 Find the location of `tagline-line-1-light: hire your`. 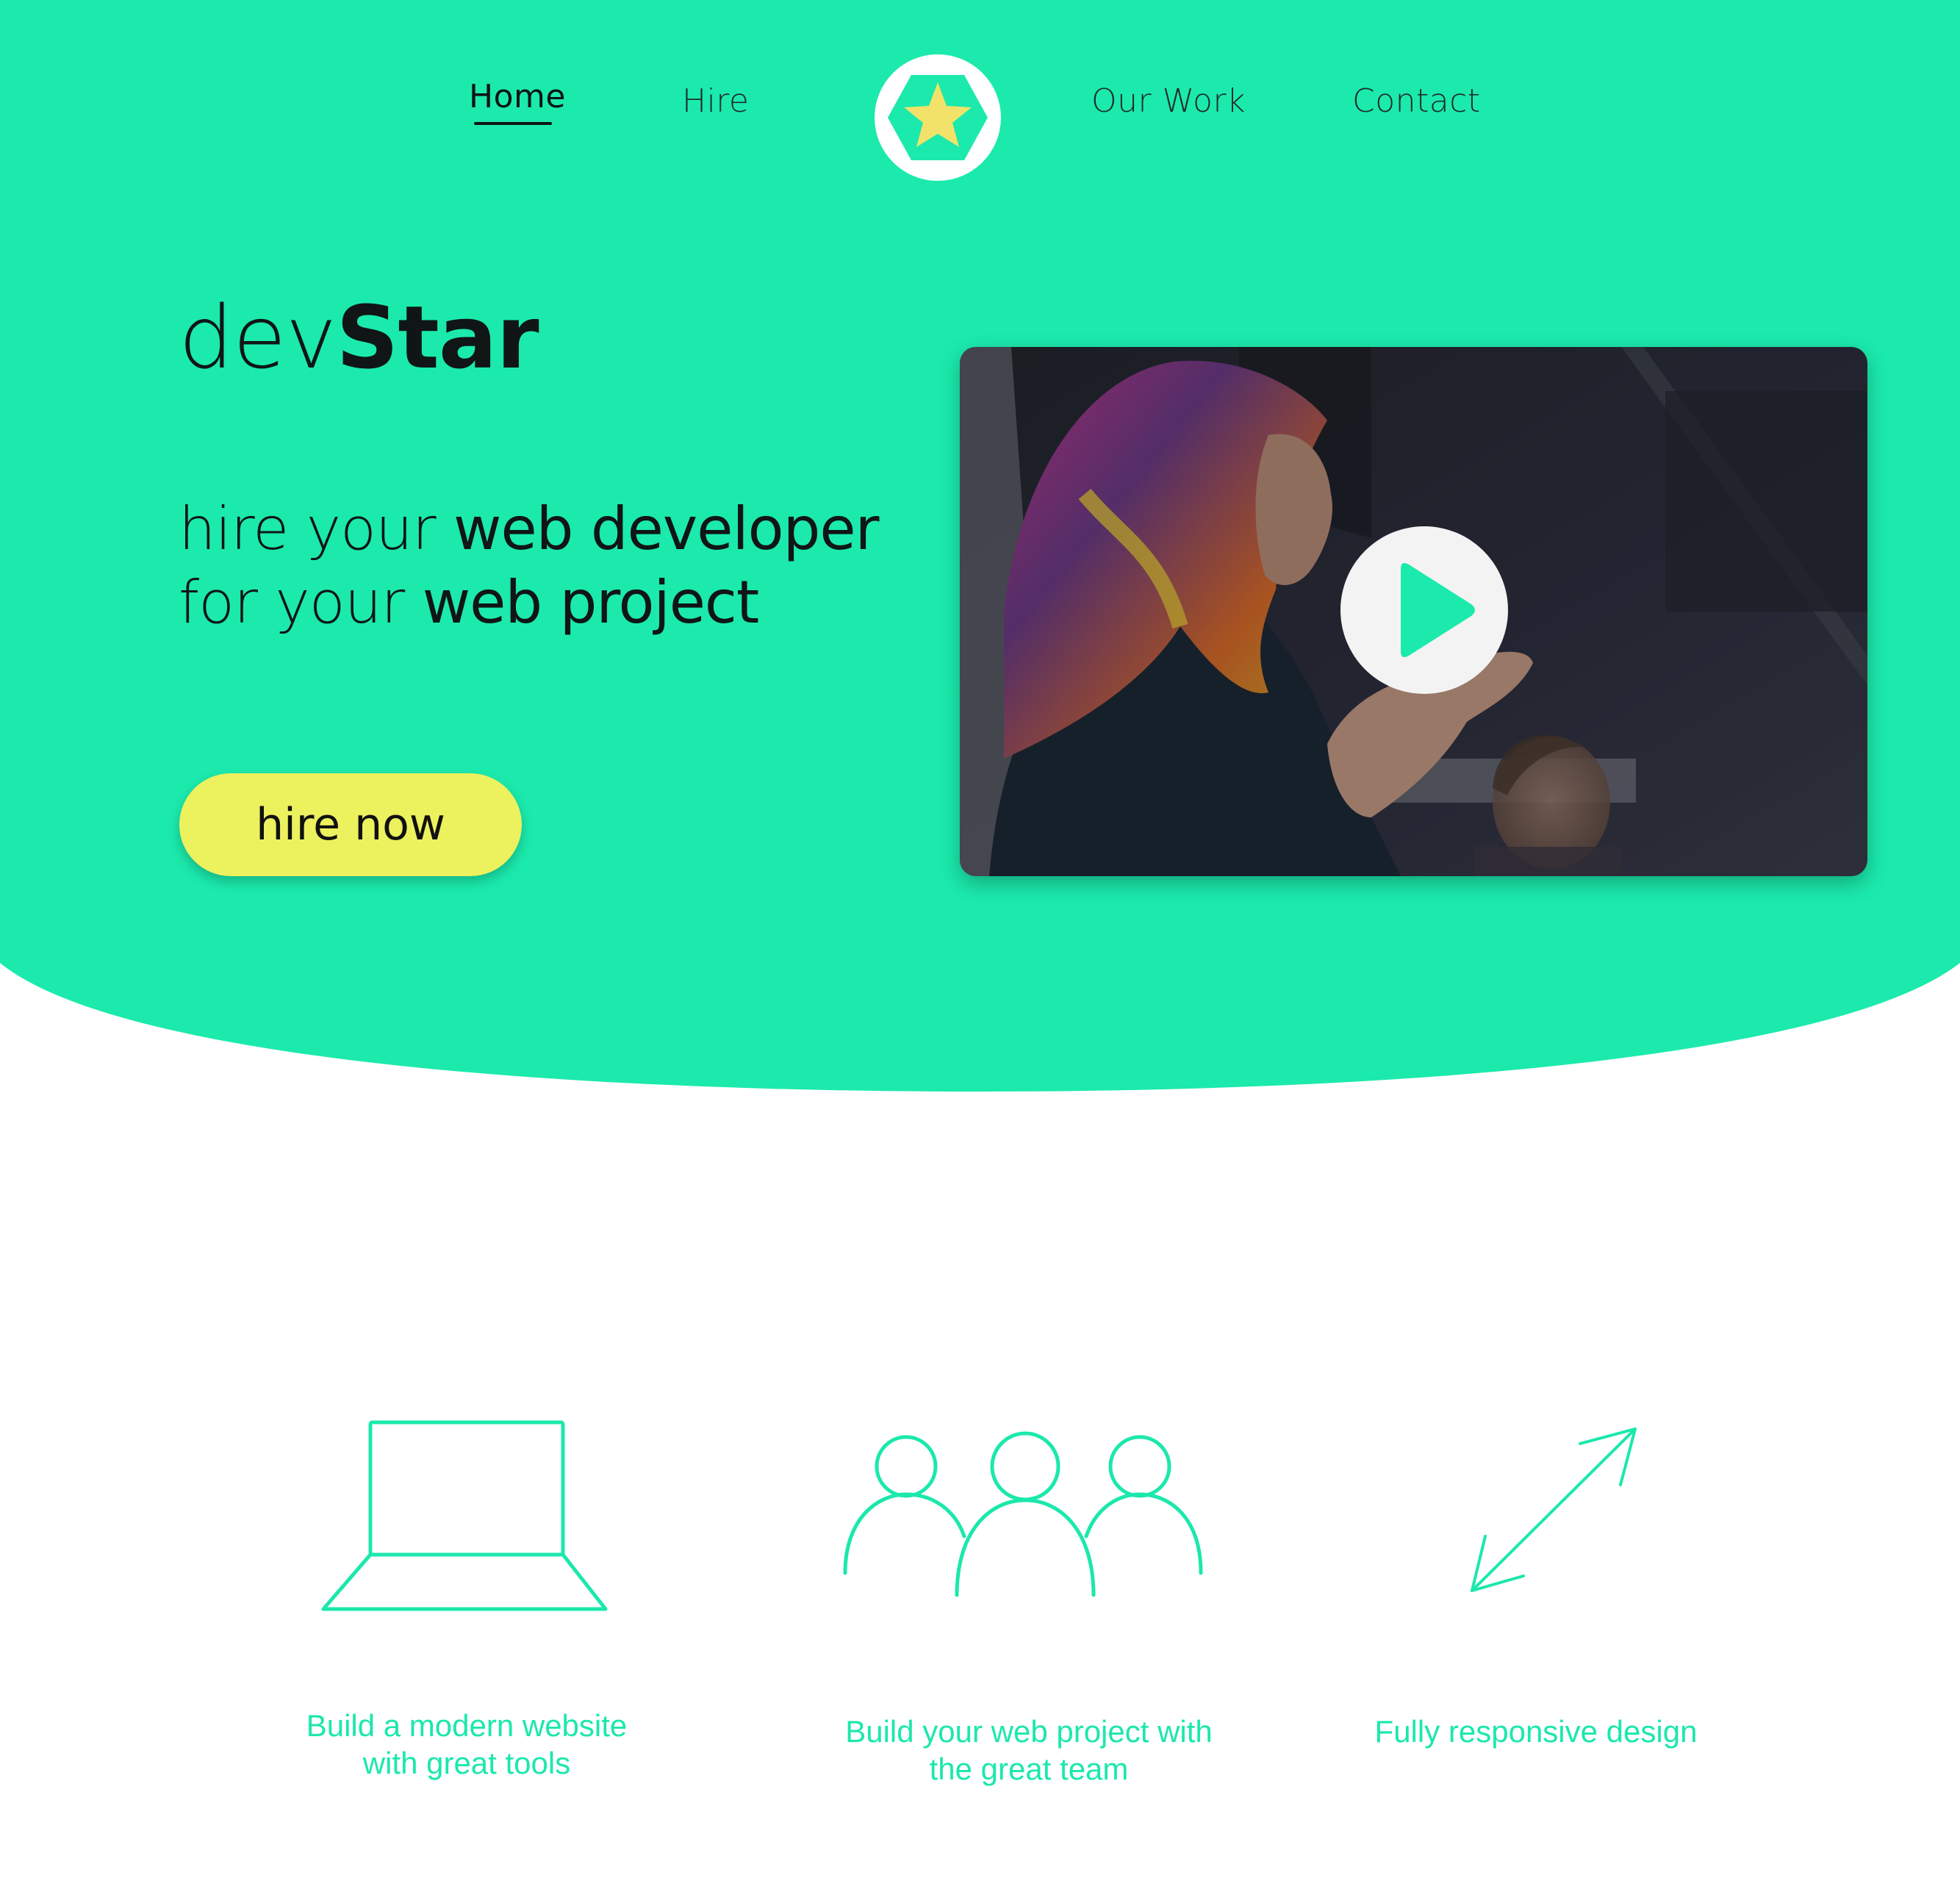

tagline-line-1-light: hire your is located at coordinates (316, 529).